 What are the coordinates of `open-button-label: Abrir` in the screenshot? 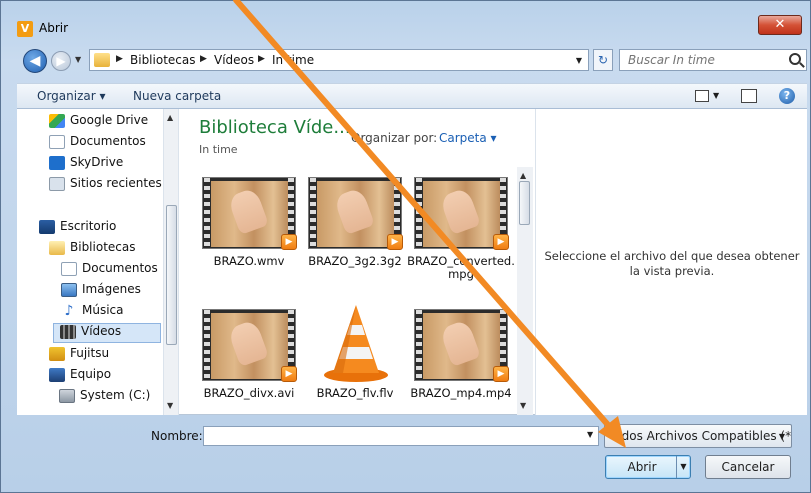 It's located at (642, 467).